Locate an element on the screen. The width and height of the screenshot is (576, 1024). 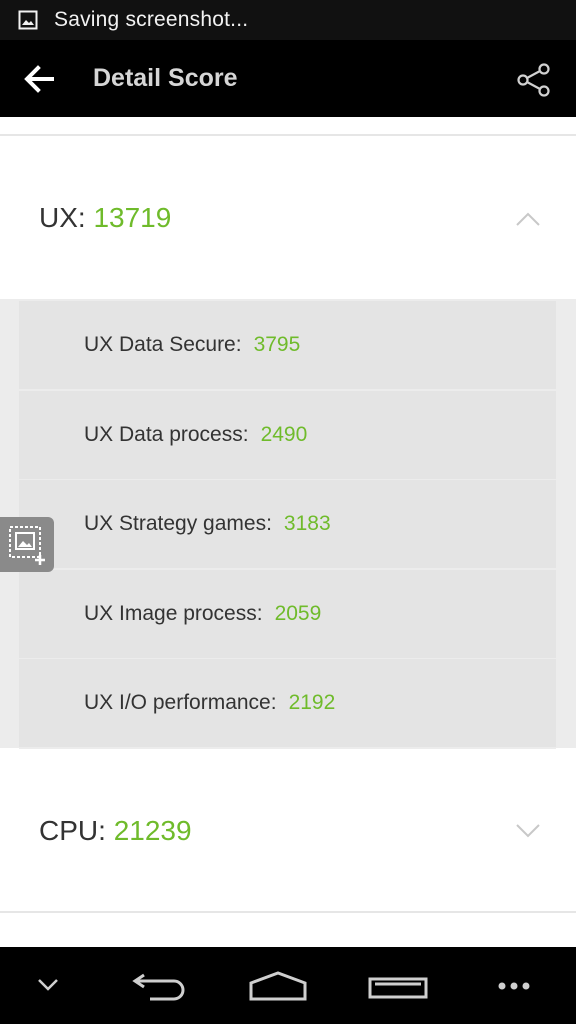
more-icon is located at coordinates (514, 986).